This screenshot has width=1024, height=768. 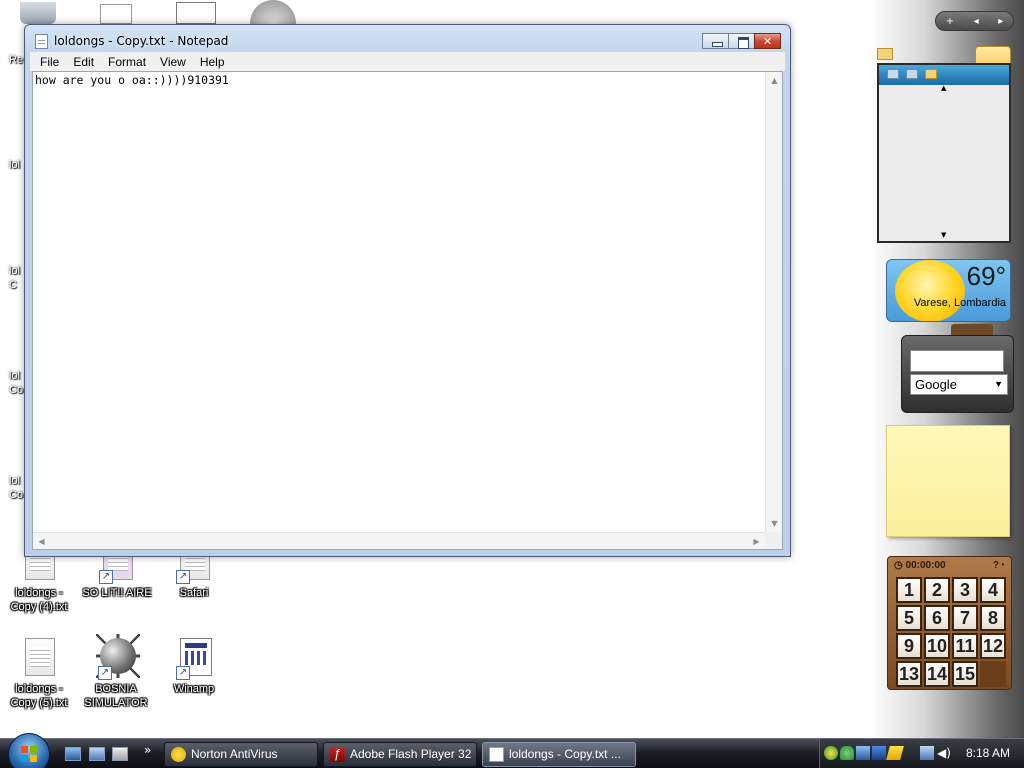 What do you see at coordinates (893, 74) in the screenshot?
I see `recent-folder-icon` at bounding box center [893, 74].